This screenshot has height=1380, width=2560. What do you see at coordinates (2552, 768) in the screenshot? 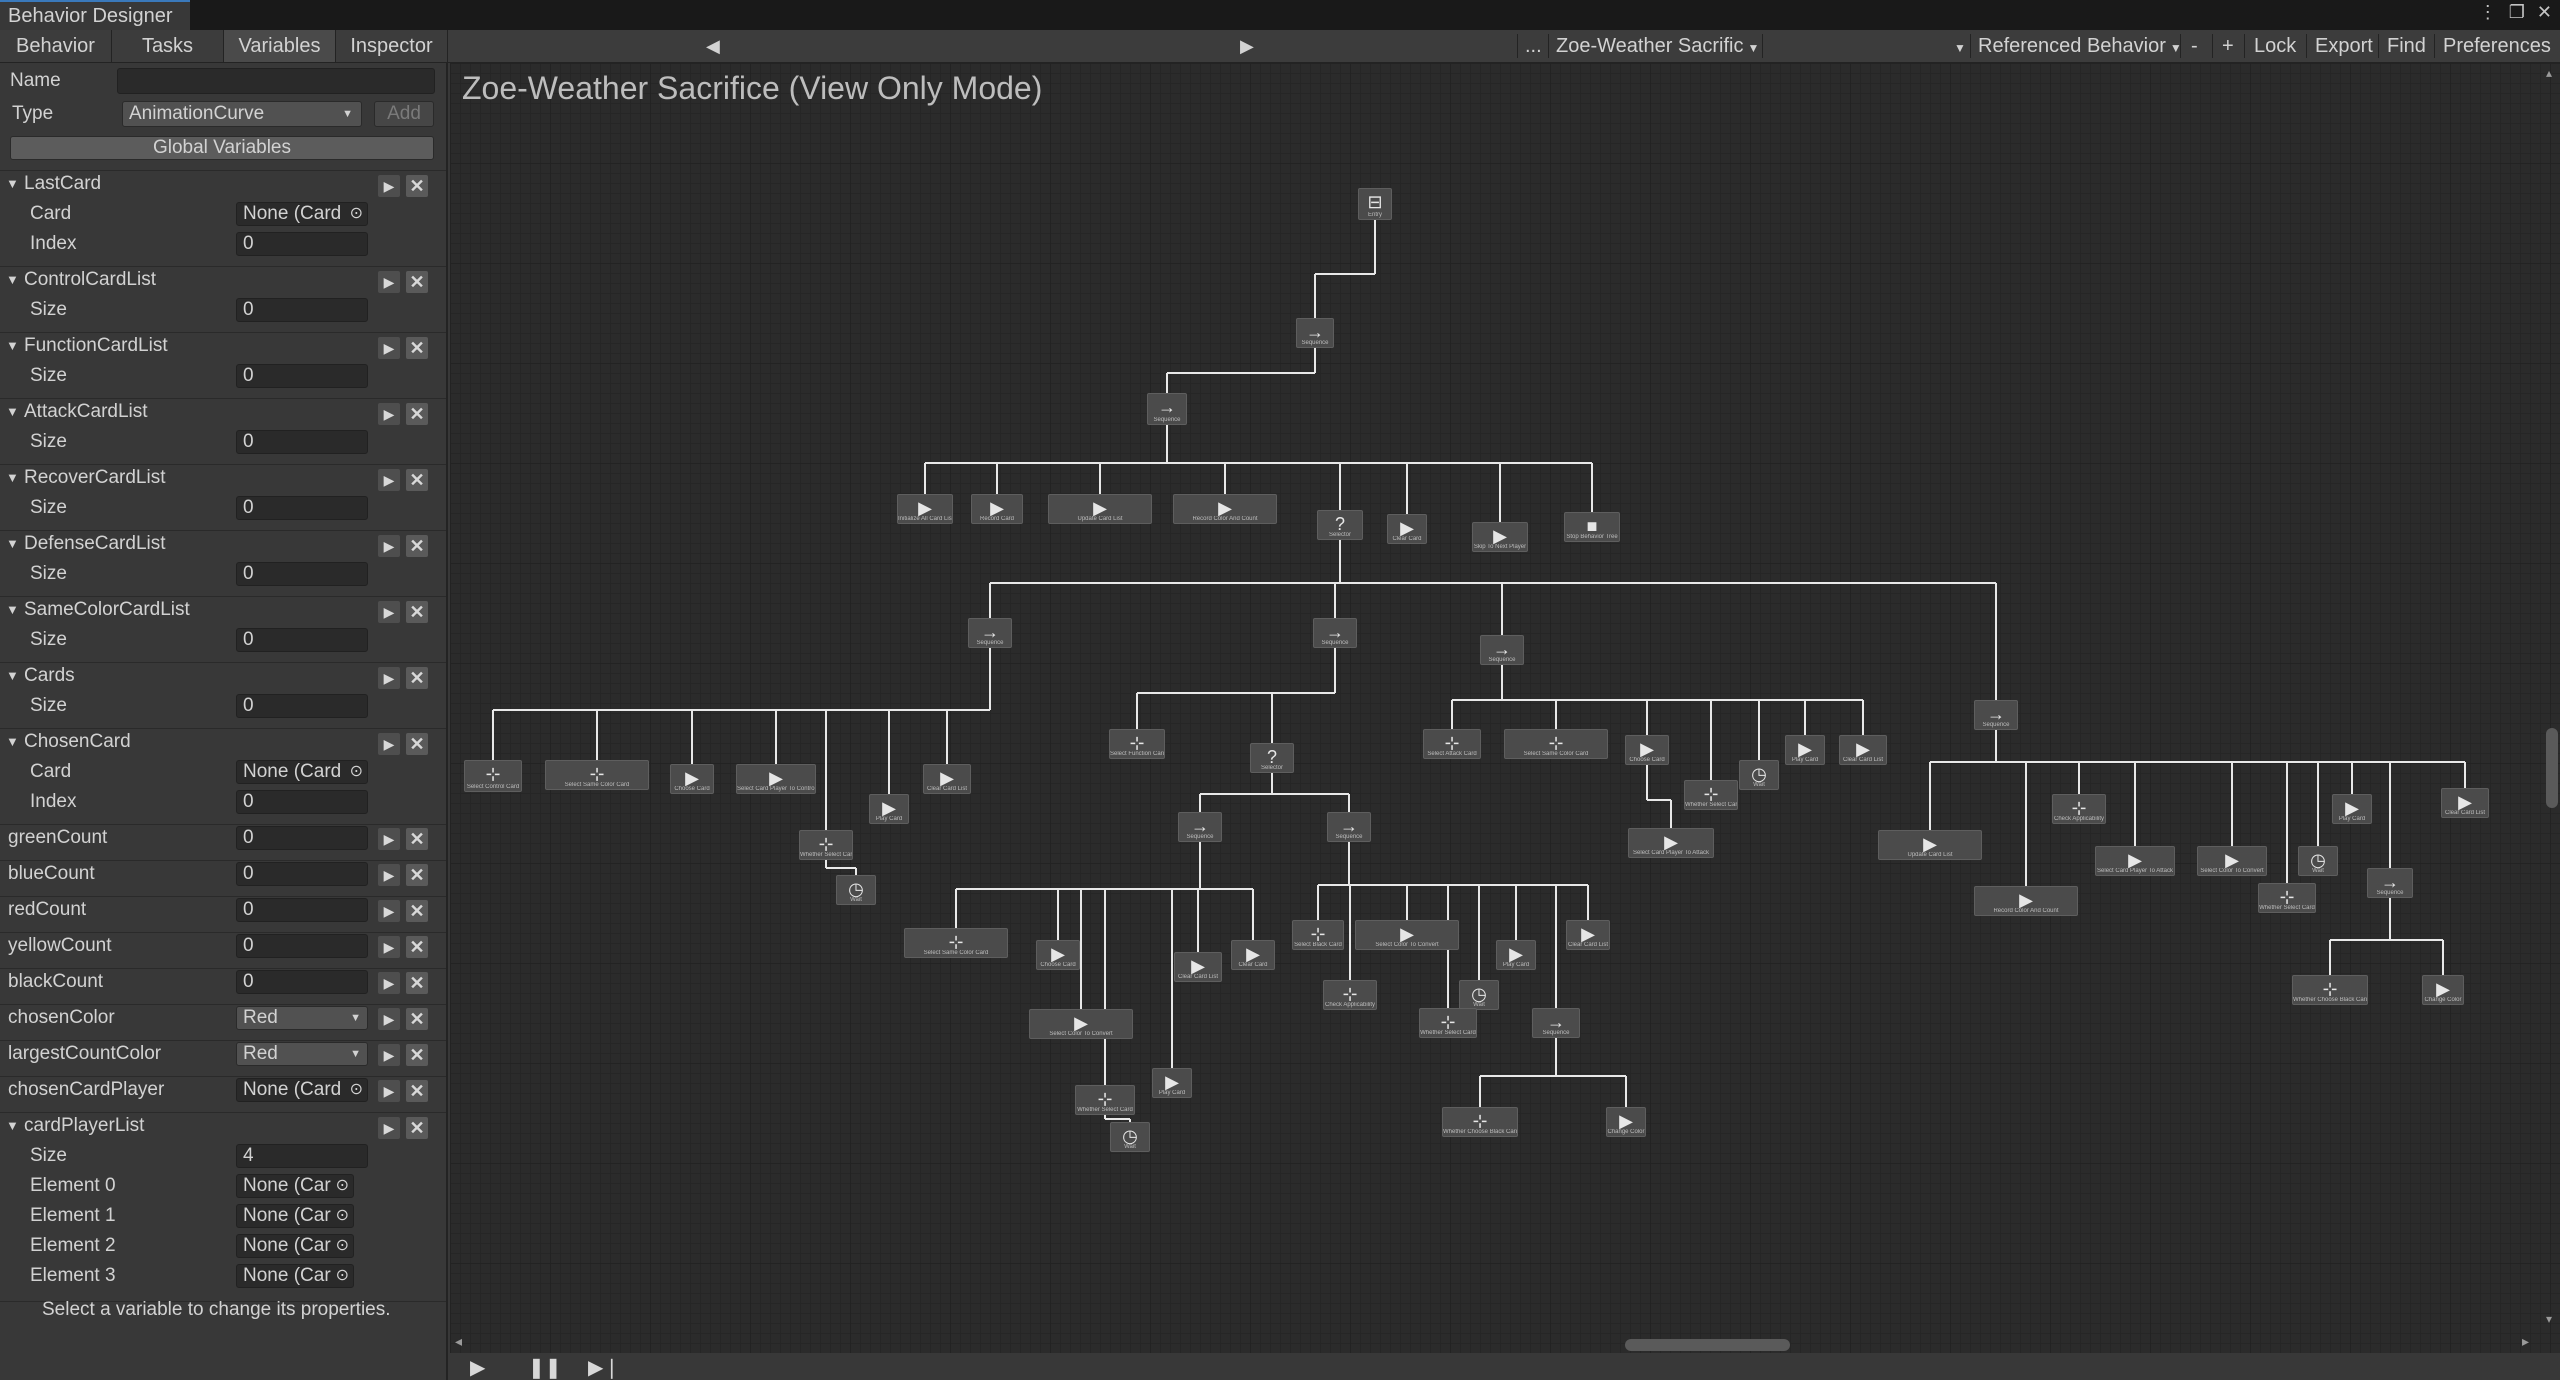
I see `vertical-scrollbar` at bounding box center [2552, 768].